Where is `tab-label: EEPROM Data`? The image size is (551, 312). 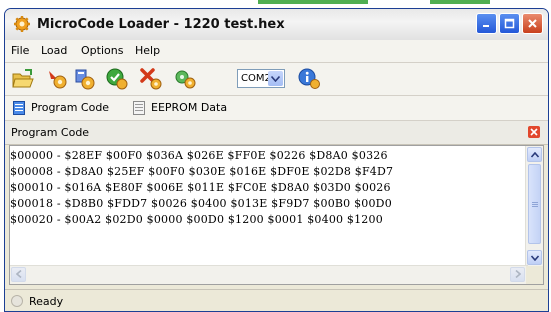
tab-label: EEPROM Data is located at coordinates (189, 107).